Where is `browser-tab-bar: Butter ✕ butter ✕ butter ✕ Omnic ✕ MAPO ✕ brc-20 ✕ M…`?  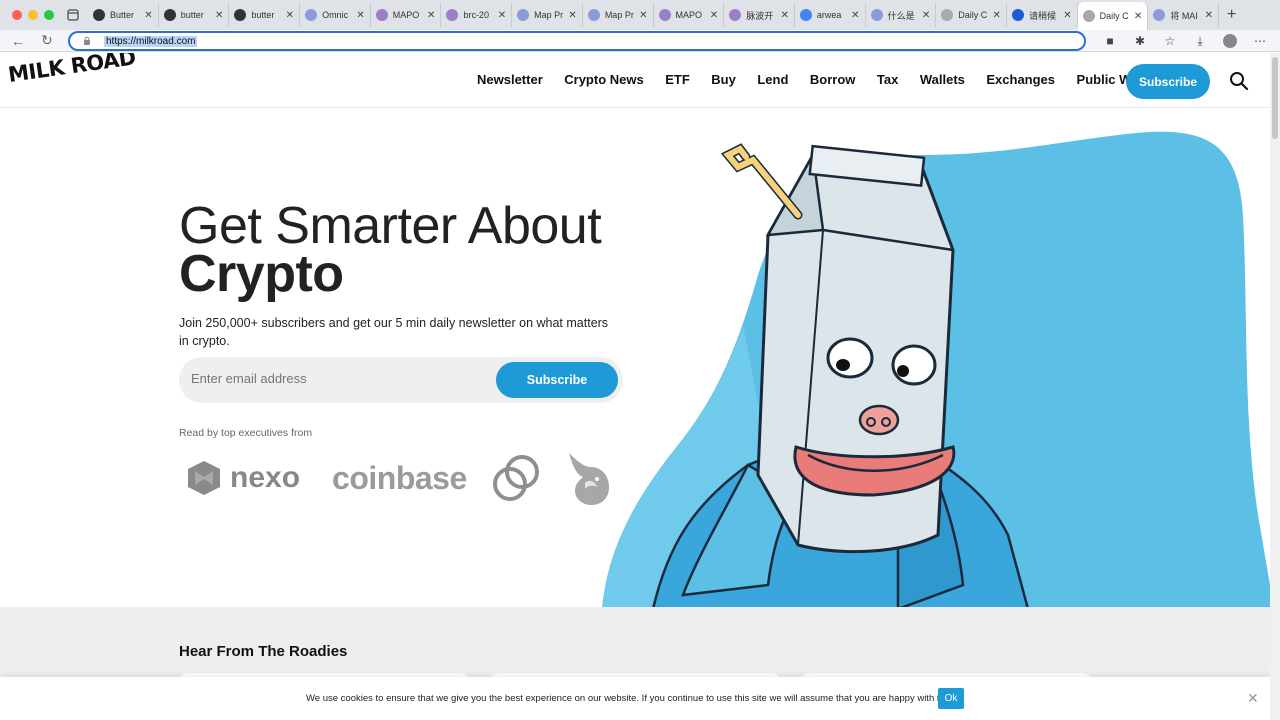 browser-tab-bar: Butter ✕ butter ✕ butter ✕ Omnic ✕ MAPO ✕ brc-20 ✕ M… is located at coordinates (640, 15).